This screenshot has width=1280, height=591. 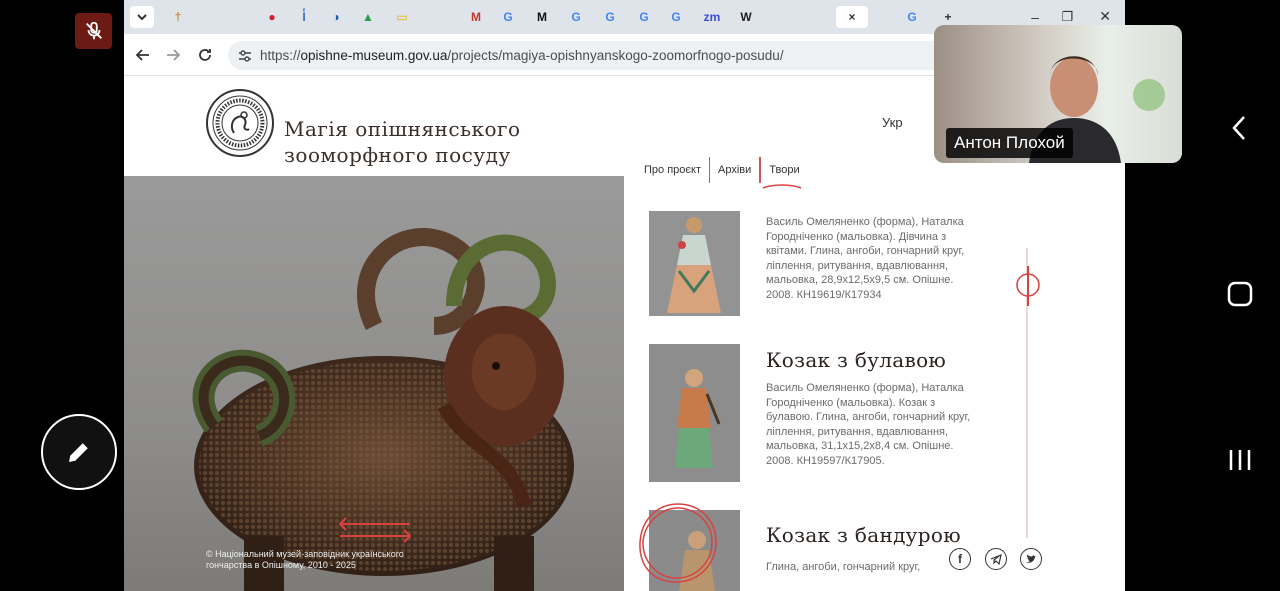 I want to click on active-tab-close-button: ×, so click(x=852, y=17).